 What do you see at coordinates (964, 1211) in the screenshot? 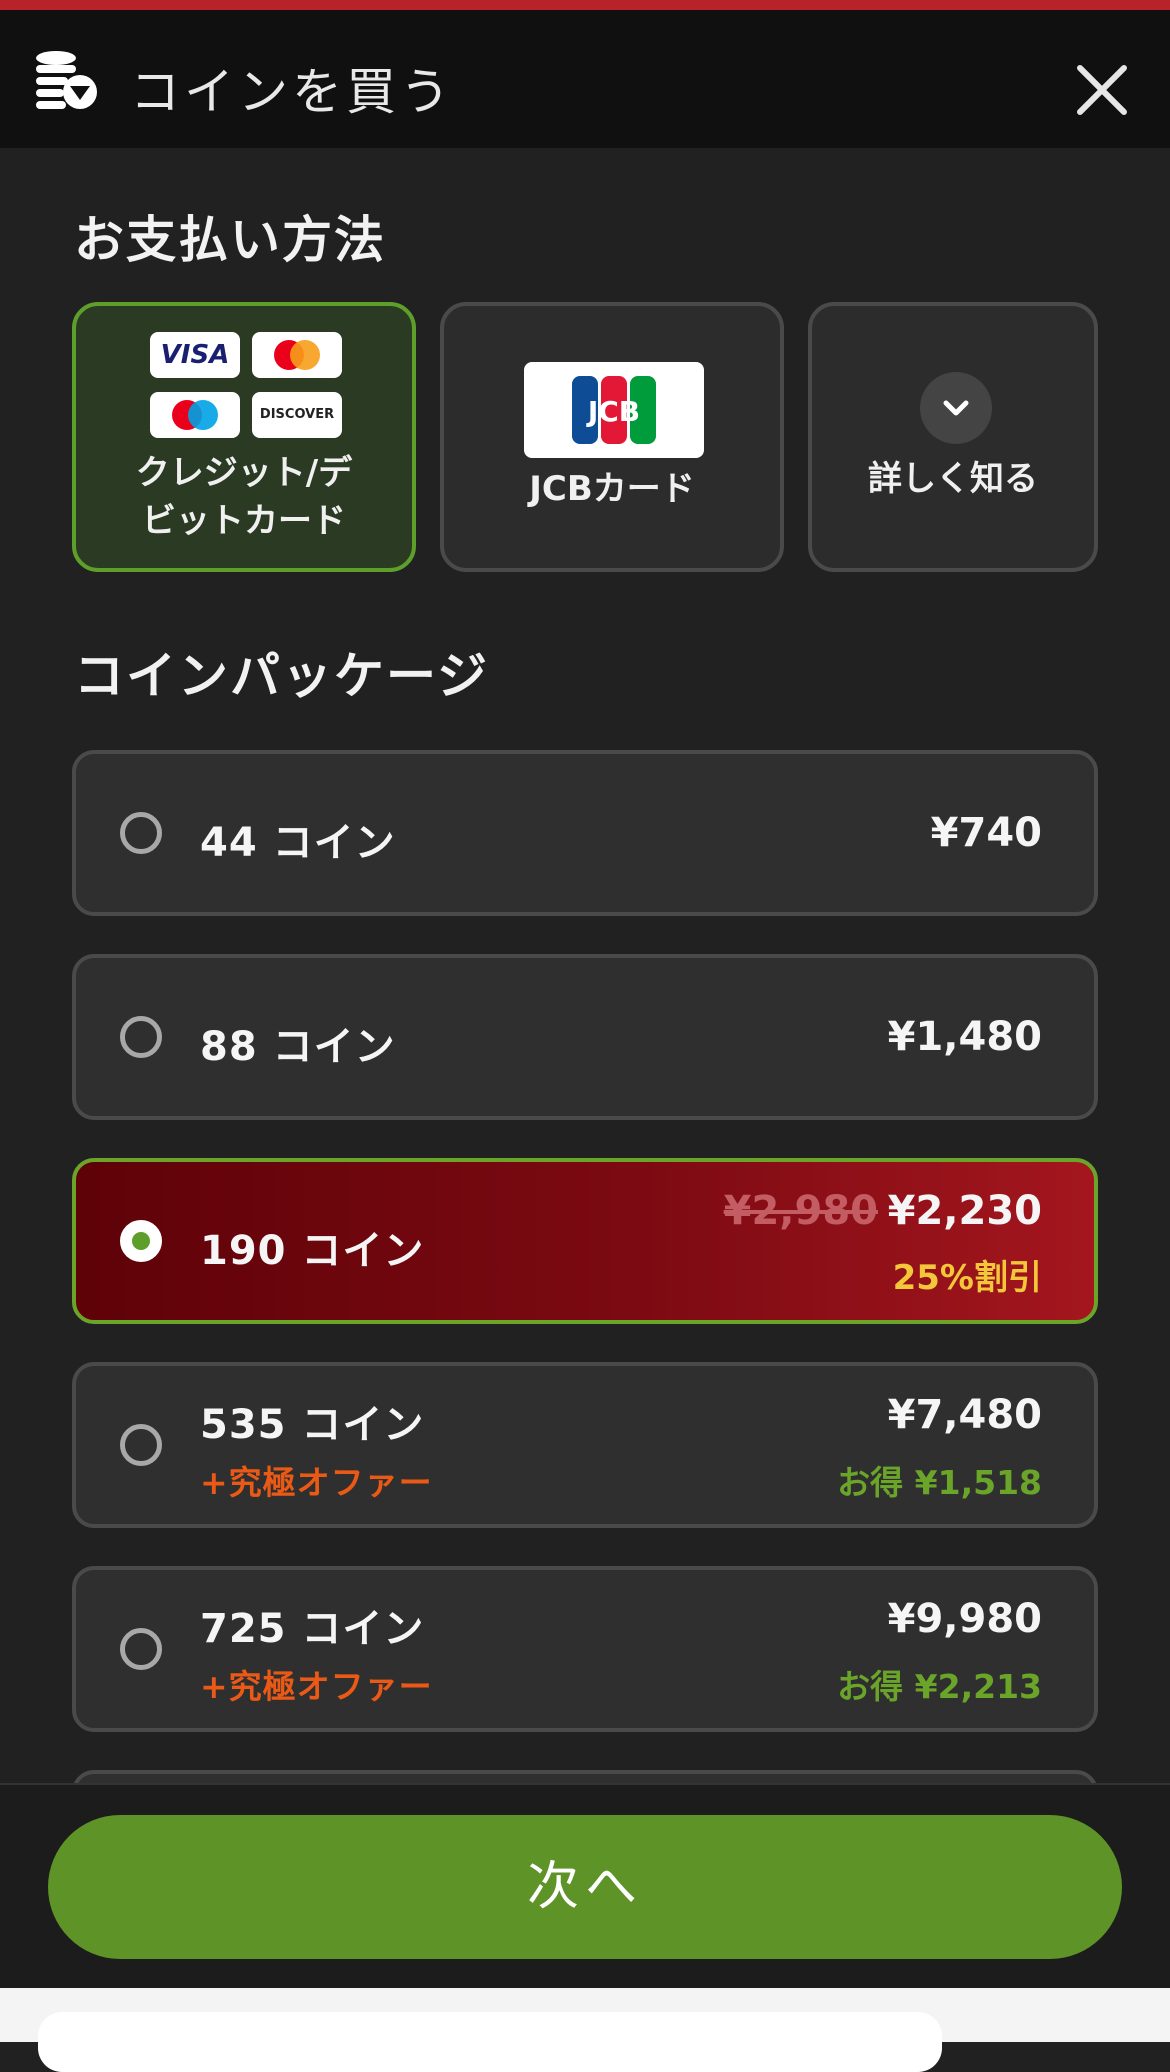
I see `package-price: ¥2,230` at bounding box center [964, 1211].